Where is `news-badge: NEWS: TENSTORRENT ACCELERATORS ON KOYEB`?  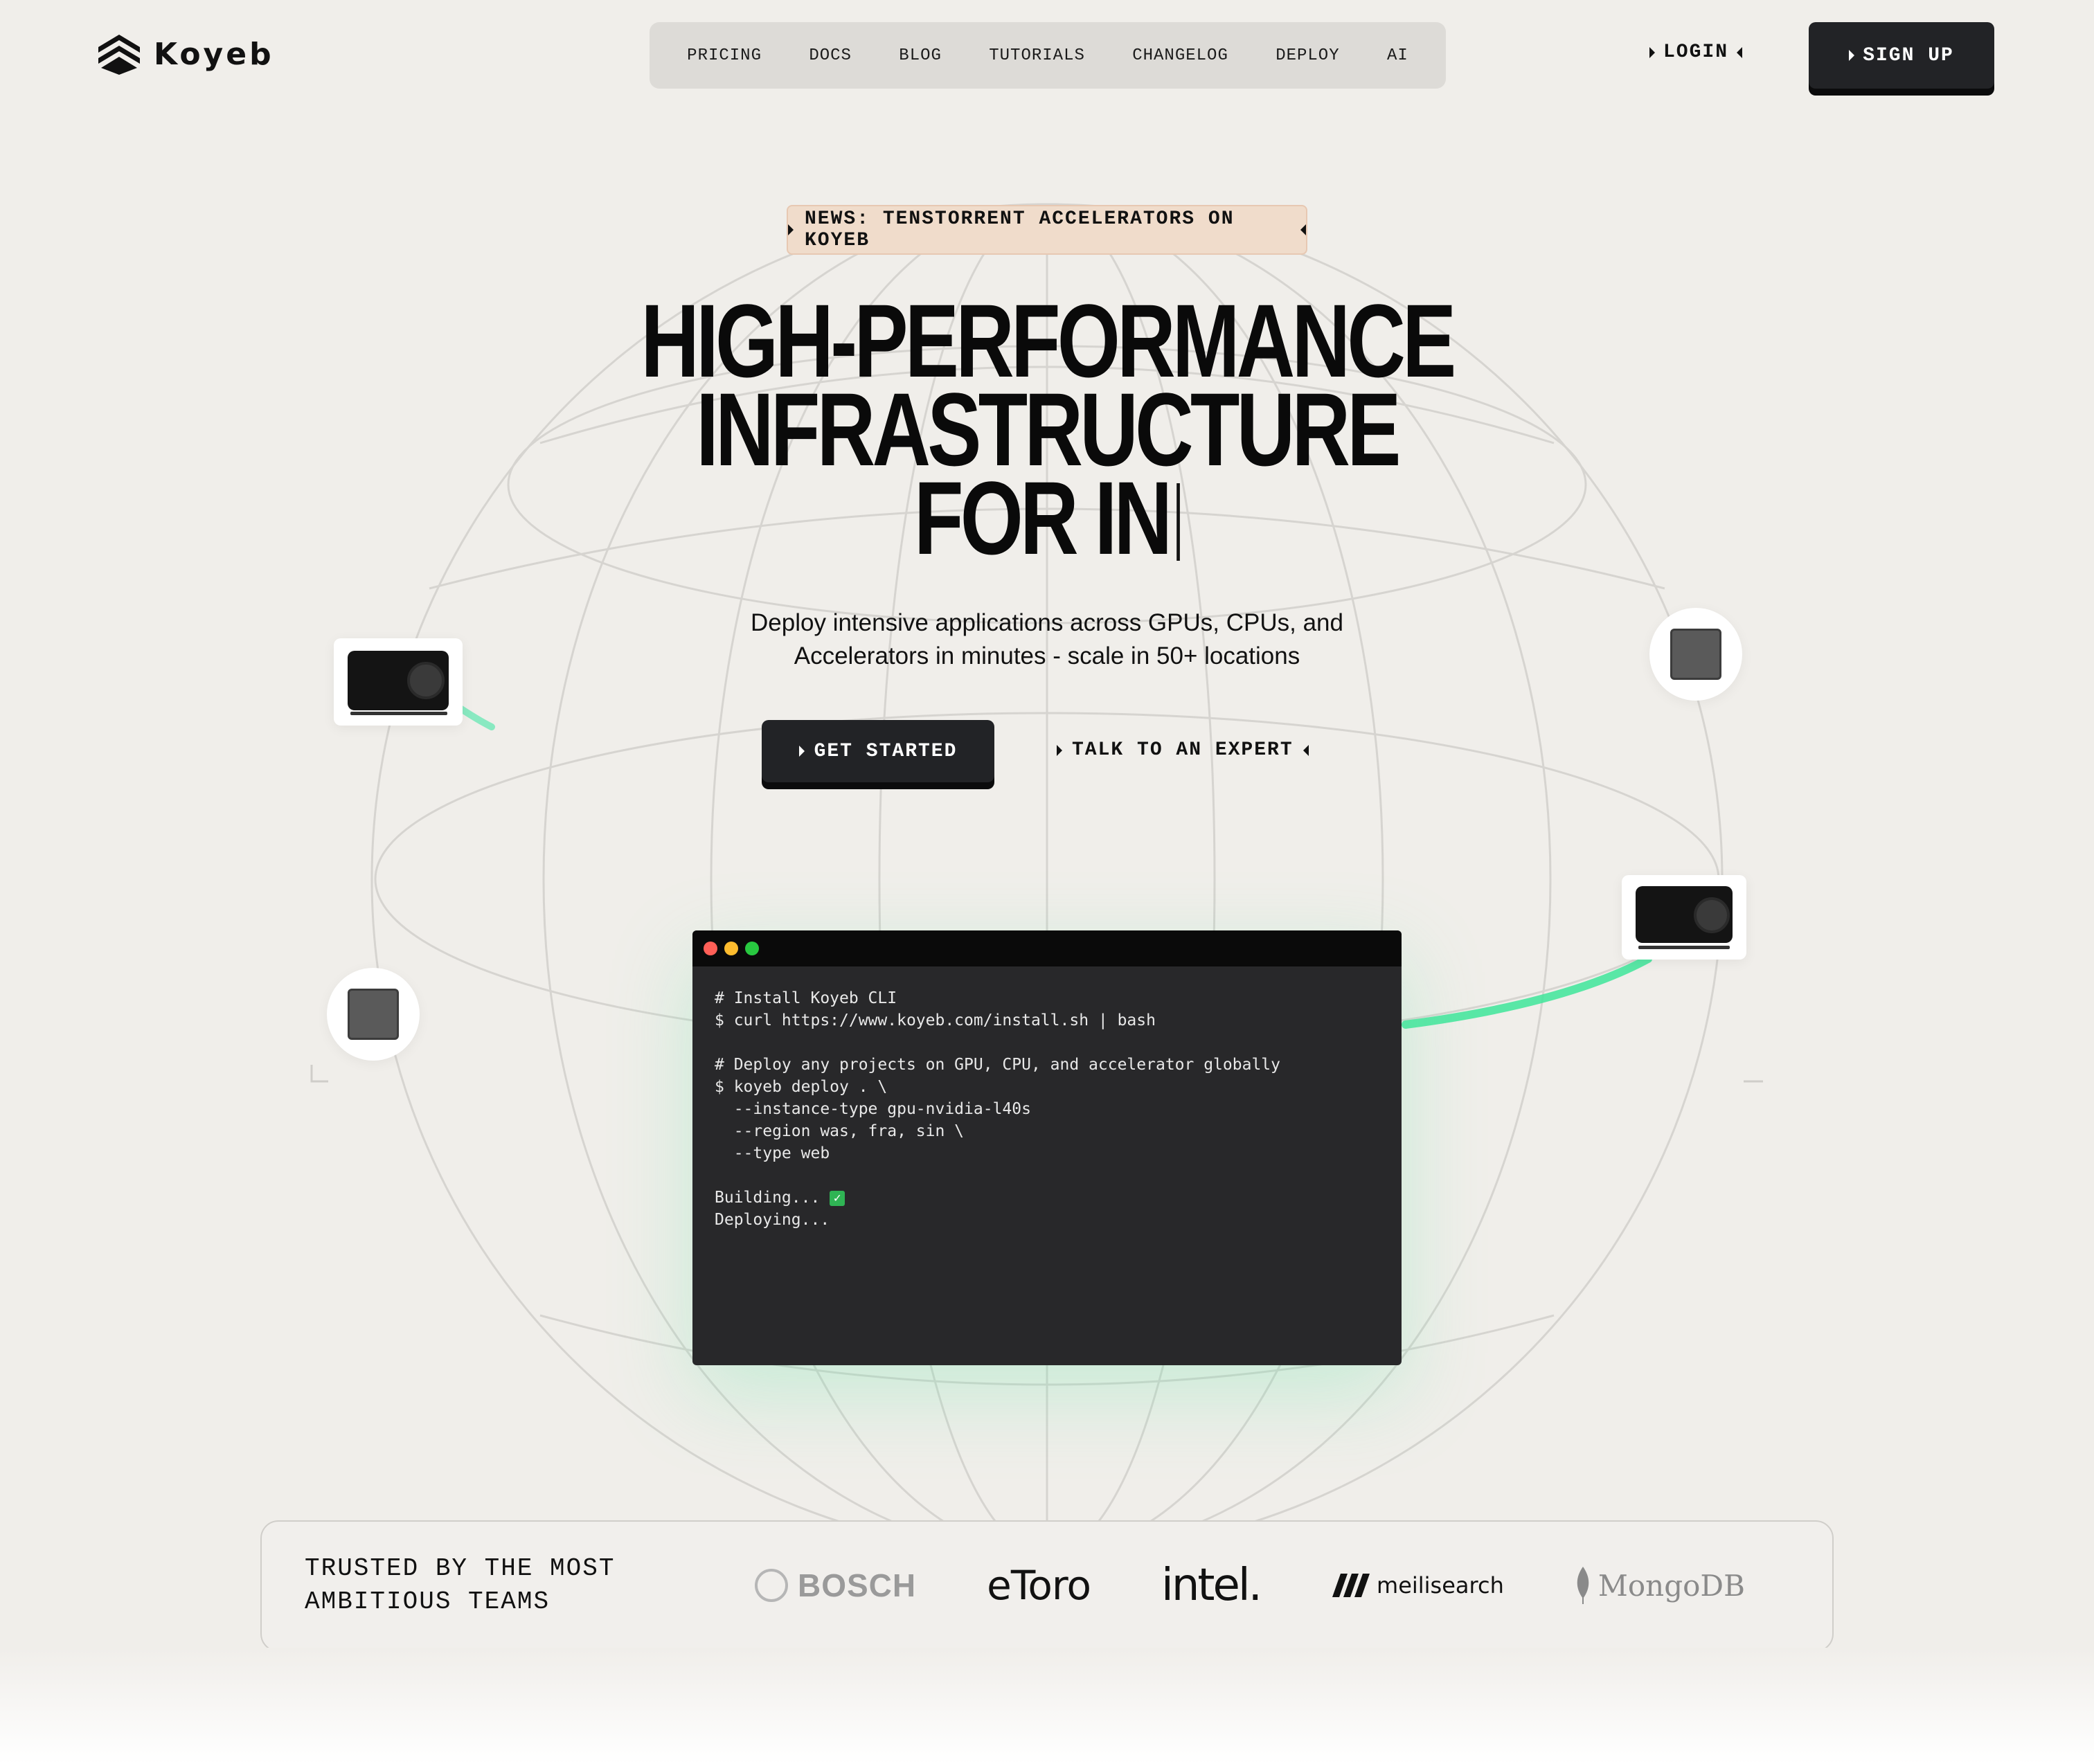 news-badge: NEWS: TENSTORRENT ACCELERATORS ON KOYEB is located at coordinates (1047, 230).